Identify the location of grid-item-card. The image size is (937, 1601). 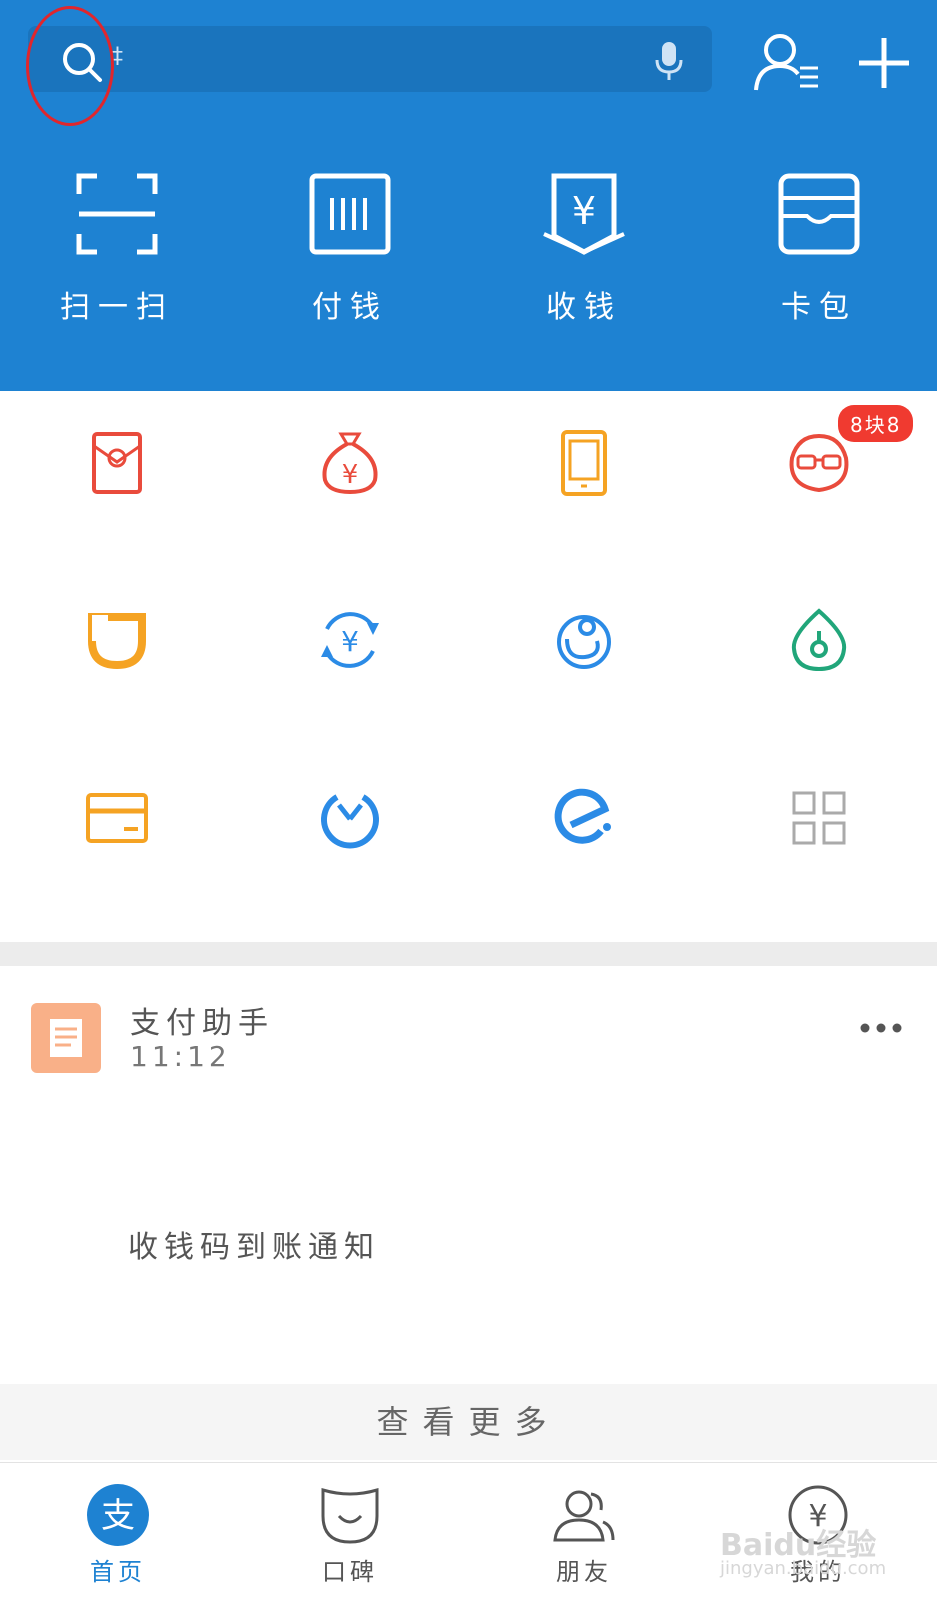
(117, 853).